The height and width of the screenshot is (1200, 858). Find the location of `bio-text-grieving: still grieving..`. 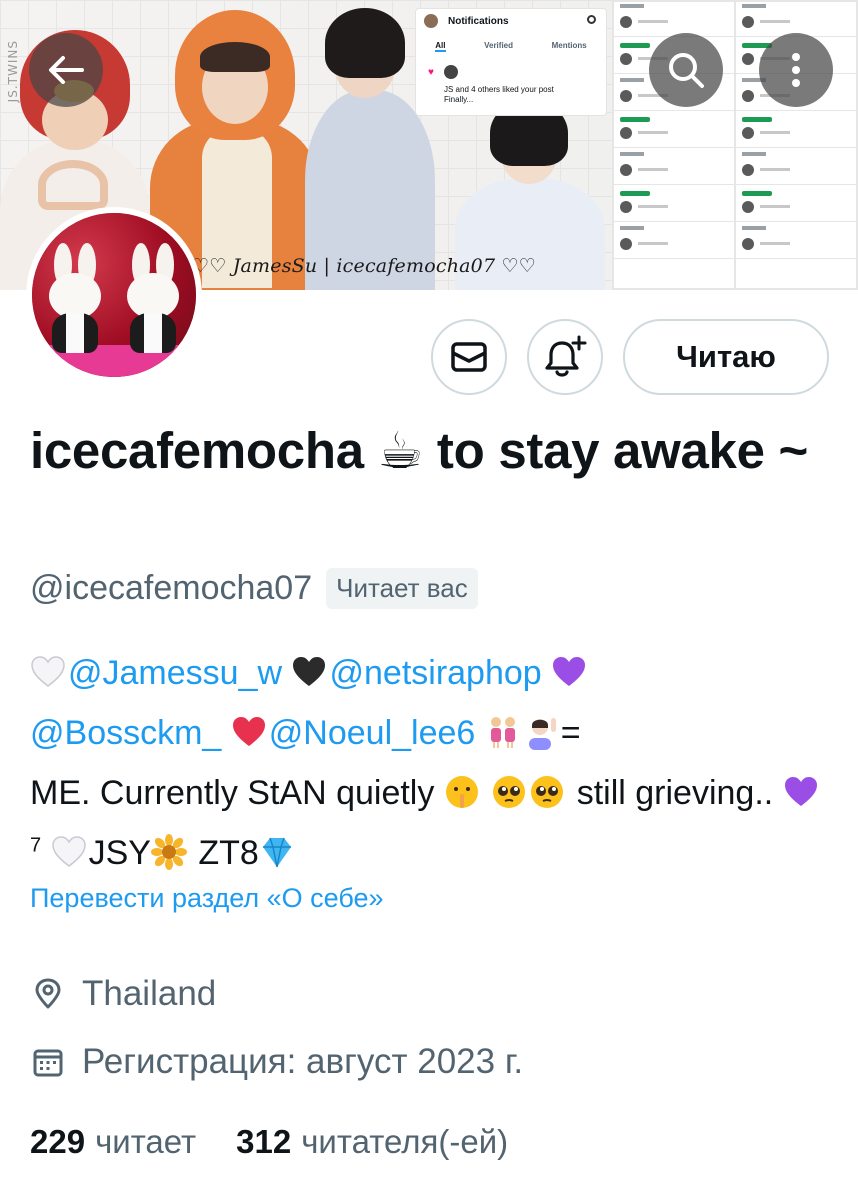

bio-text-grieving: still grieving.. is located at coordinates (675, 793).